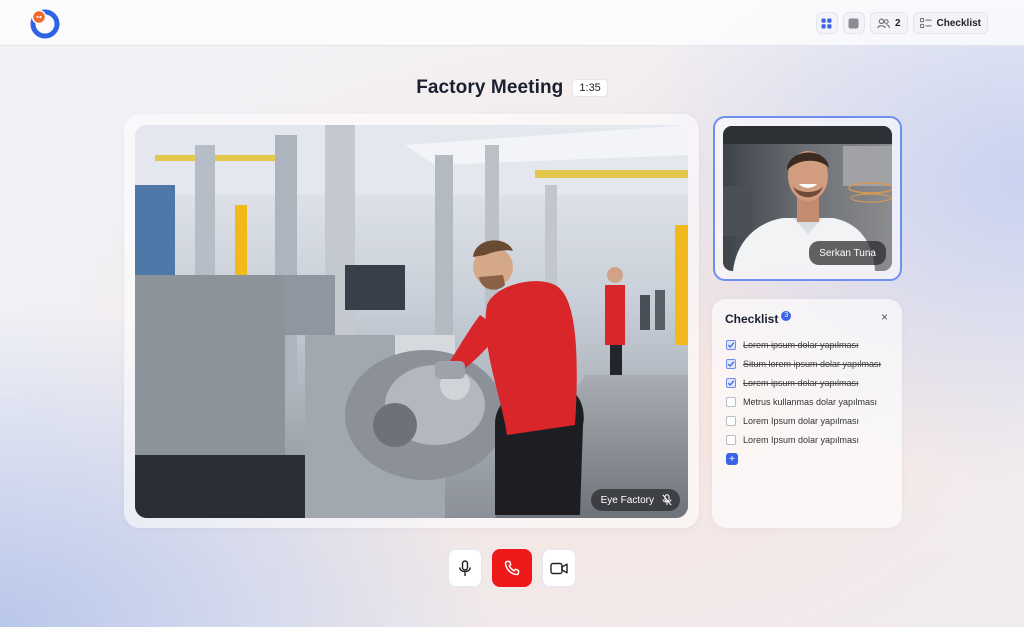 The image size is (1024, 627). I want to click on checklist-item: Situm lorem ipsum dolar yapılması, so click(811, 363).